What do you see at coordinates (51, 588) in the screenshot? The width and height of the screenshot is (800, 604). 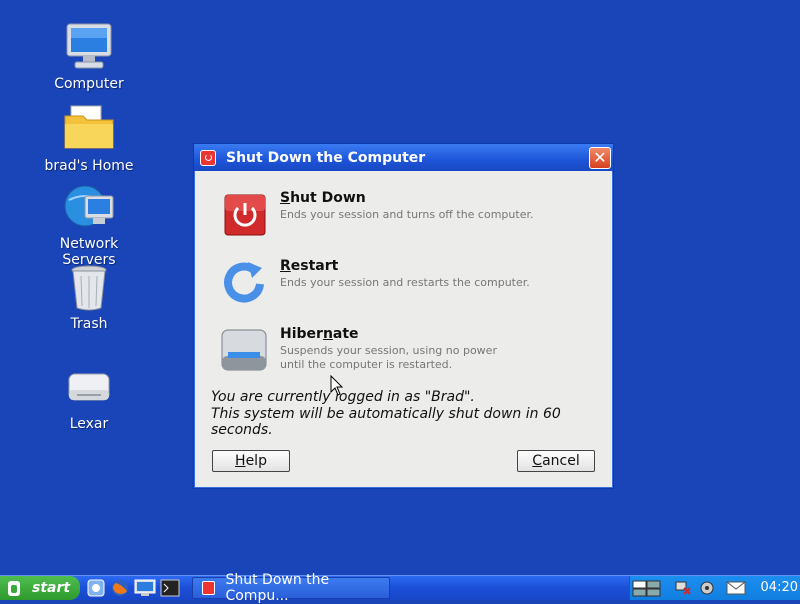 I see `start-label: start` at bounding box center [51, 588].